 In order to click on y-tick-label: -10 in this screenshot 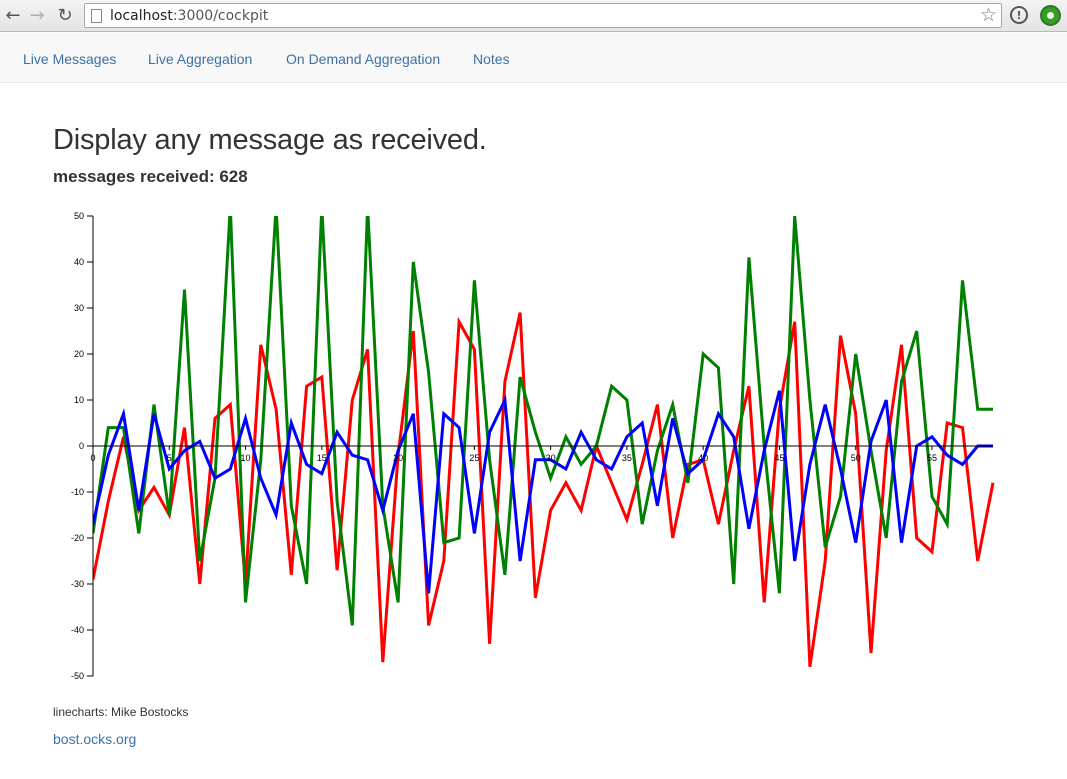, I will do `click(77, 492)`.